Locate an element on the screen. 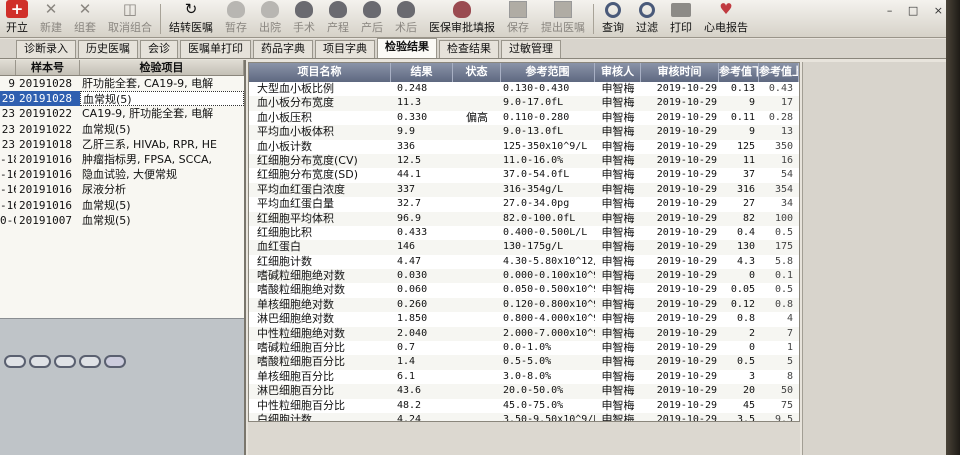 This screenshot has height=455, width=960. list-item: -1620191016 尿液分析 is located at coordinates (122, 189).